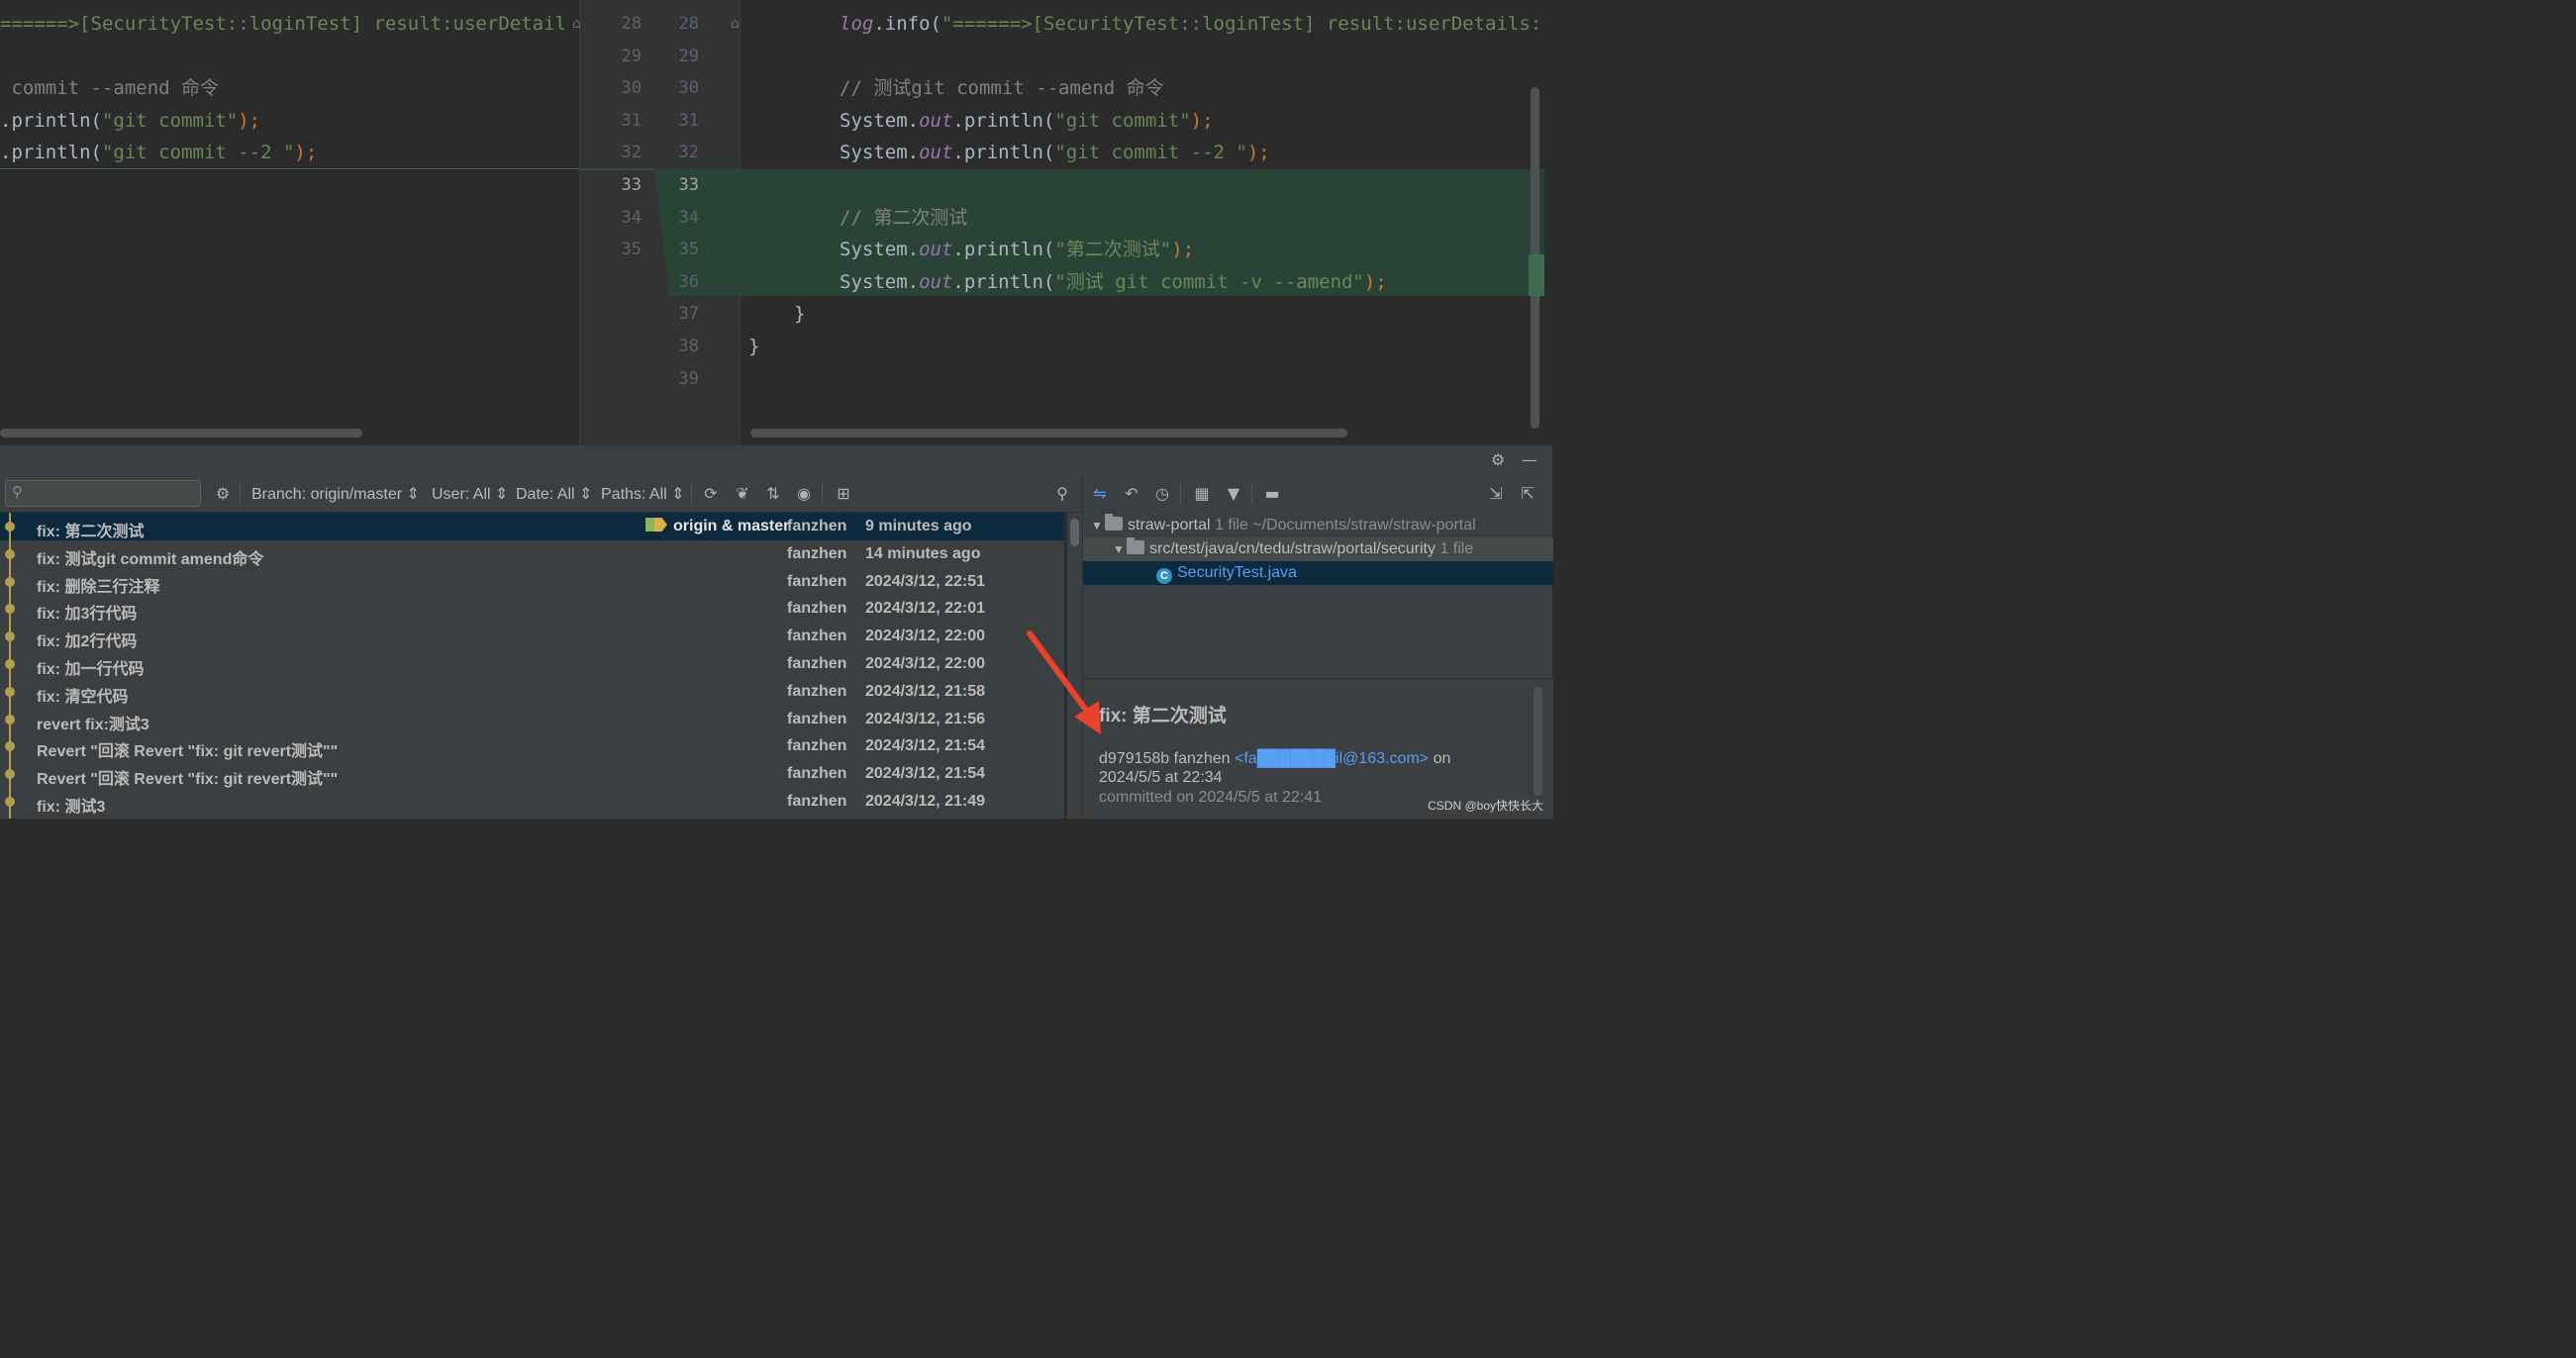 This screenshot has width=2576, height=1358. Describe the element at coordinates (1318, 494) in the screenshot. I see `changes-toolbar: ⇋ ↶ ◷ ▦ ▼ ▬ ⇲ ⇱` at that location.